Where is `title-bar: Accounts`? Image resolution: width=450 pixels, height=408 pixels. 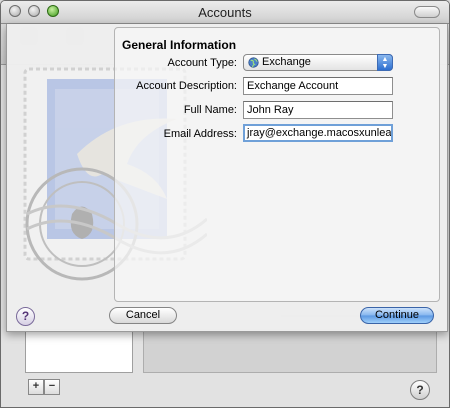 title-bar: Accounts is located at coordinates (225, 12).